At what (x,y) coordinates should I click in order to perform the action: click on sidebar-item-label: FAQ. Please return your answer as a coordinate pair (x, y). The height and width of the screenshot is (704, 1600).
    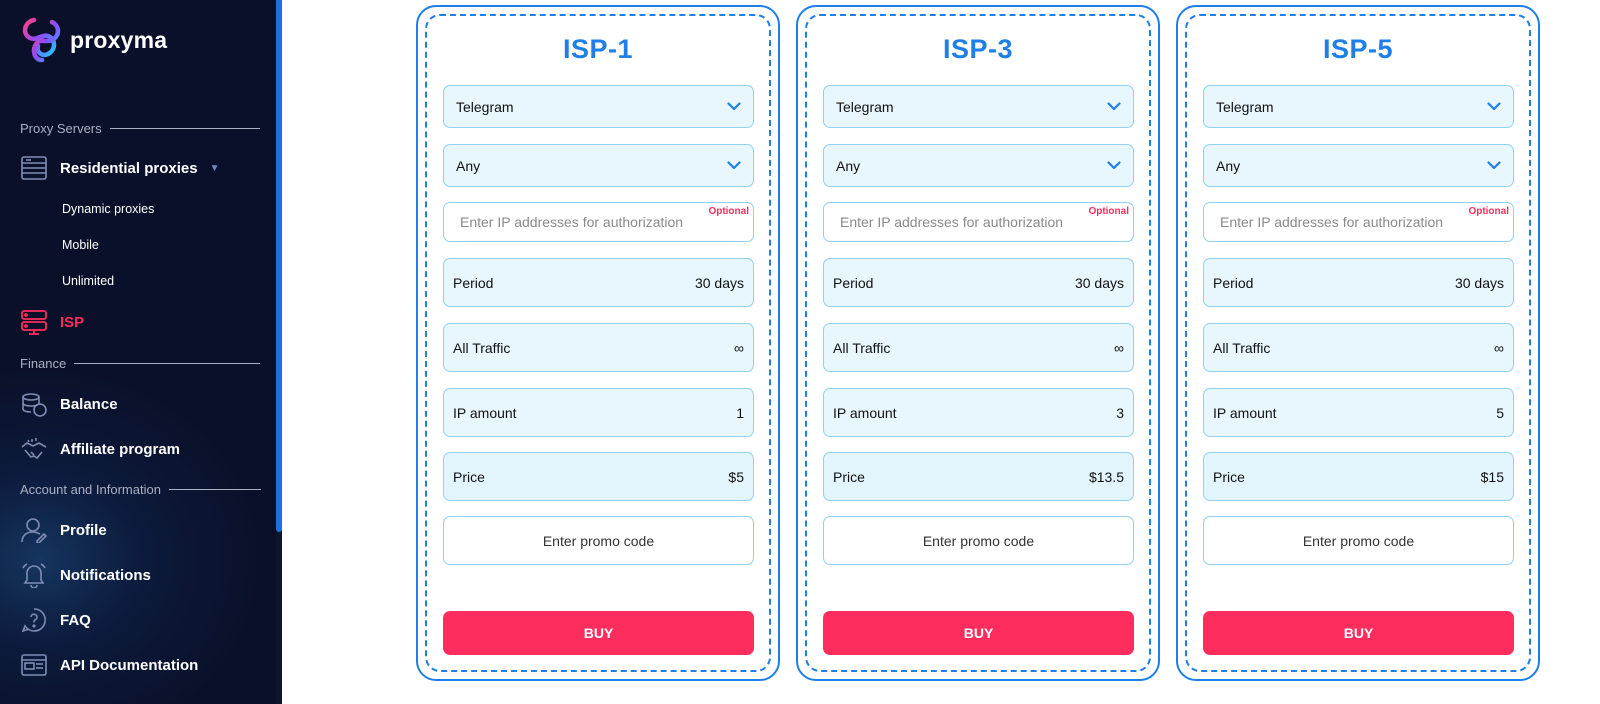
    Looking at the image, I should click on (75, 620).